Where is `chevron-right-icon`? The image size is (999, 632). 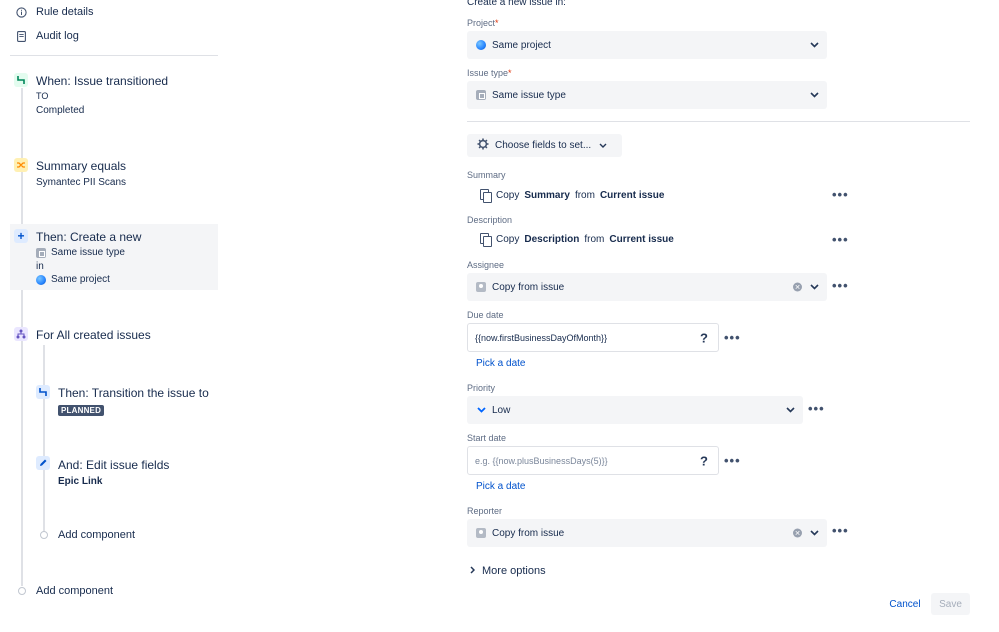 chevron-right-icon is located at coordinates (473, 571).